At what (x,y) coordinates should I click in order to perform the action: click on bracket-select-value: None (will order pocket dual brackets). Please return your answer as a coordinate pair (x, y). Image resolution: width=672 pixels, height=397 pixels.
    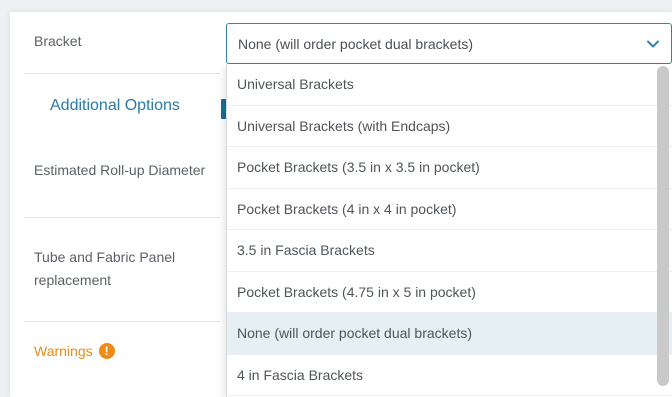
    Looking at the image, I should click on (355, 43).